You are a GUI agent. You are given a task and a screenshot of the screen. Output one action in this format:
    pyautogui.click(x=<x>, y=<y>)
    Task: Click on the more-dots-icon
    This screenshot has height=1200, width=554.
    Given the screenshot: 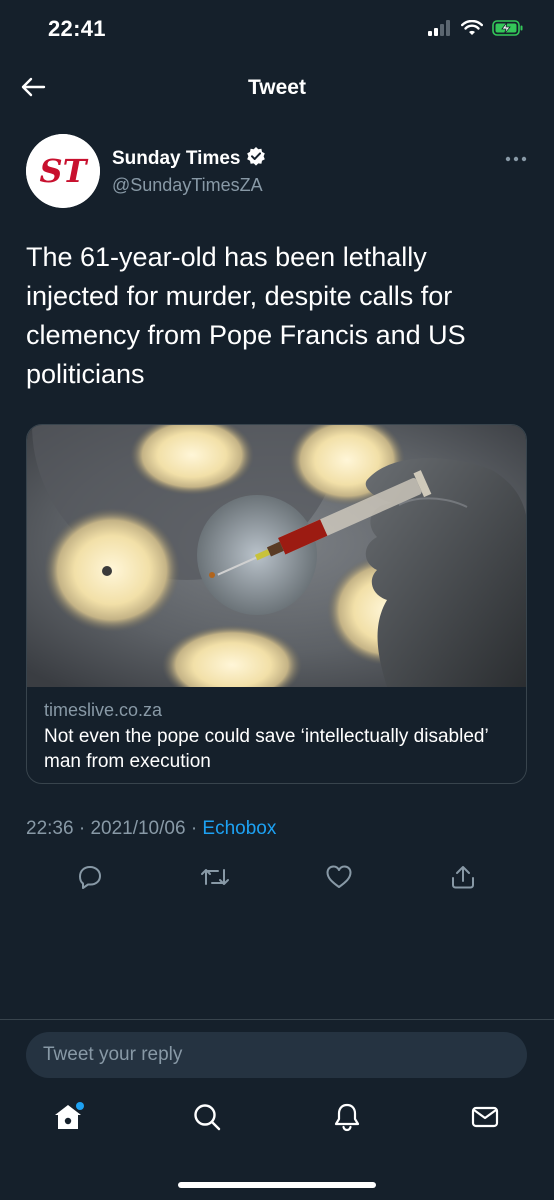 What is the action you would take?
    pyautogui.click(x=516, y=158)
    